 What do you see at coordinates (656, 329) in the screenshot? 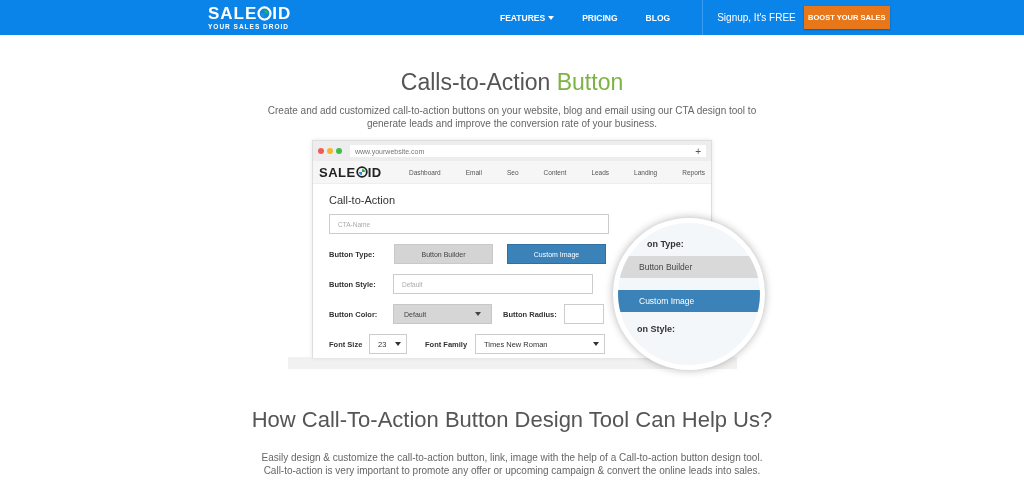
I see `field-label: on Style:` at bounding box center [656, 329].